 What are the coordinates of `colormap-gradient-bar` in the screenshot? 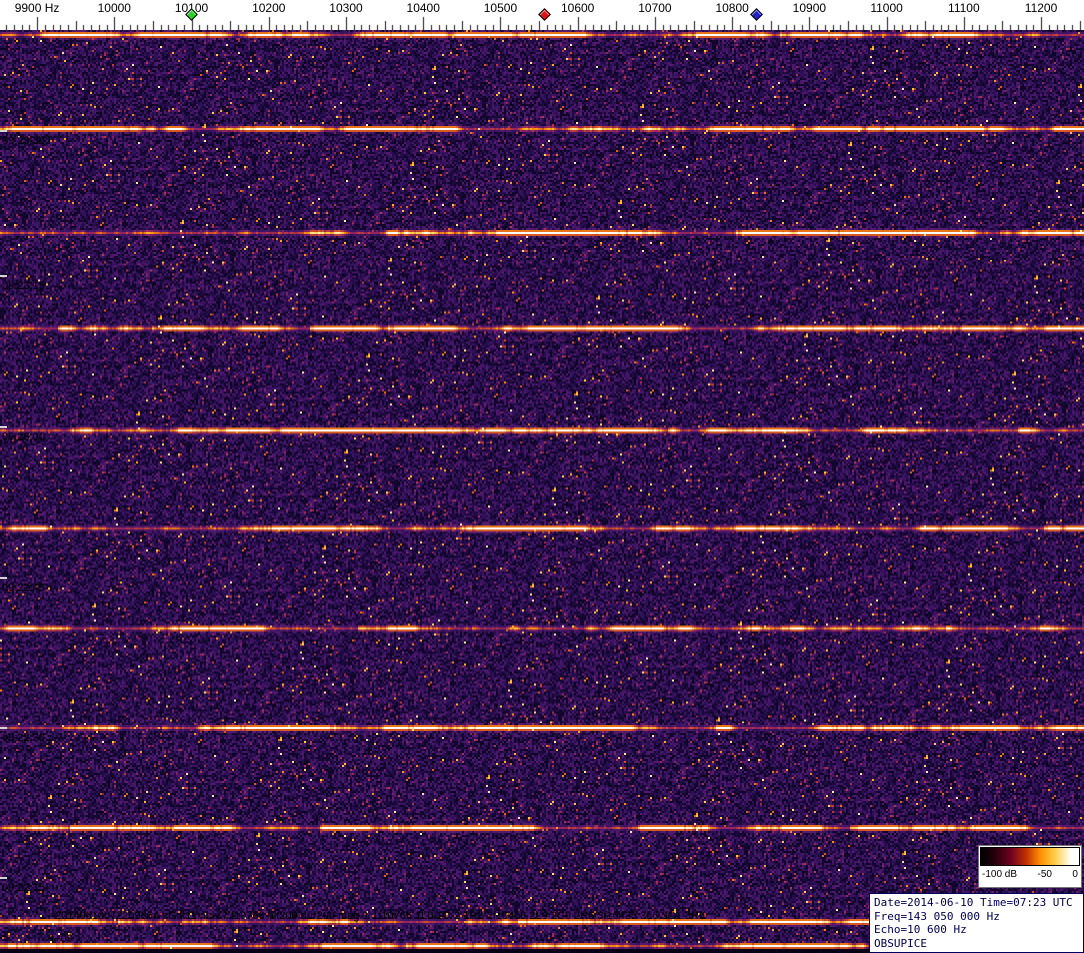 It's located at (1030, 856).